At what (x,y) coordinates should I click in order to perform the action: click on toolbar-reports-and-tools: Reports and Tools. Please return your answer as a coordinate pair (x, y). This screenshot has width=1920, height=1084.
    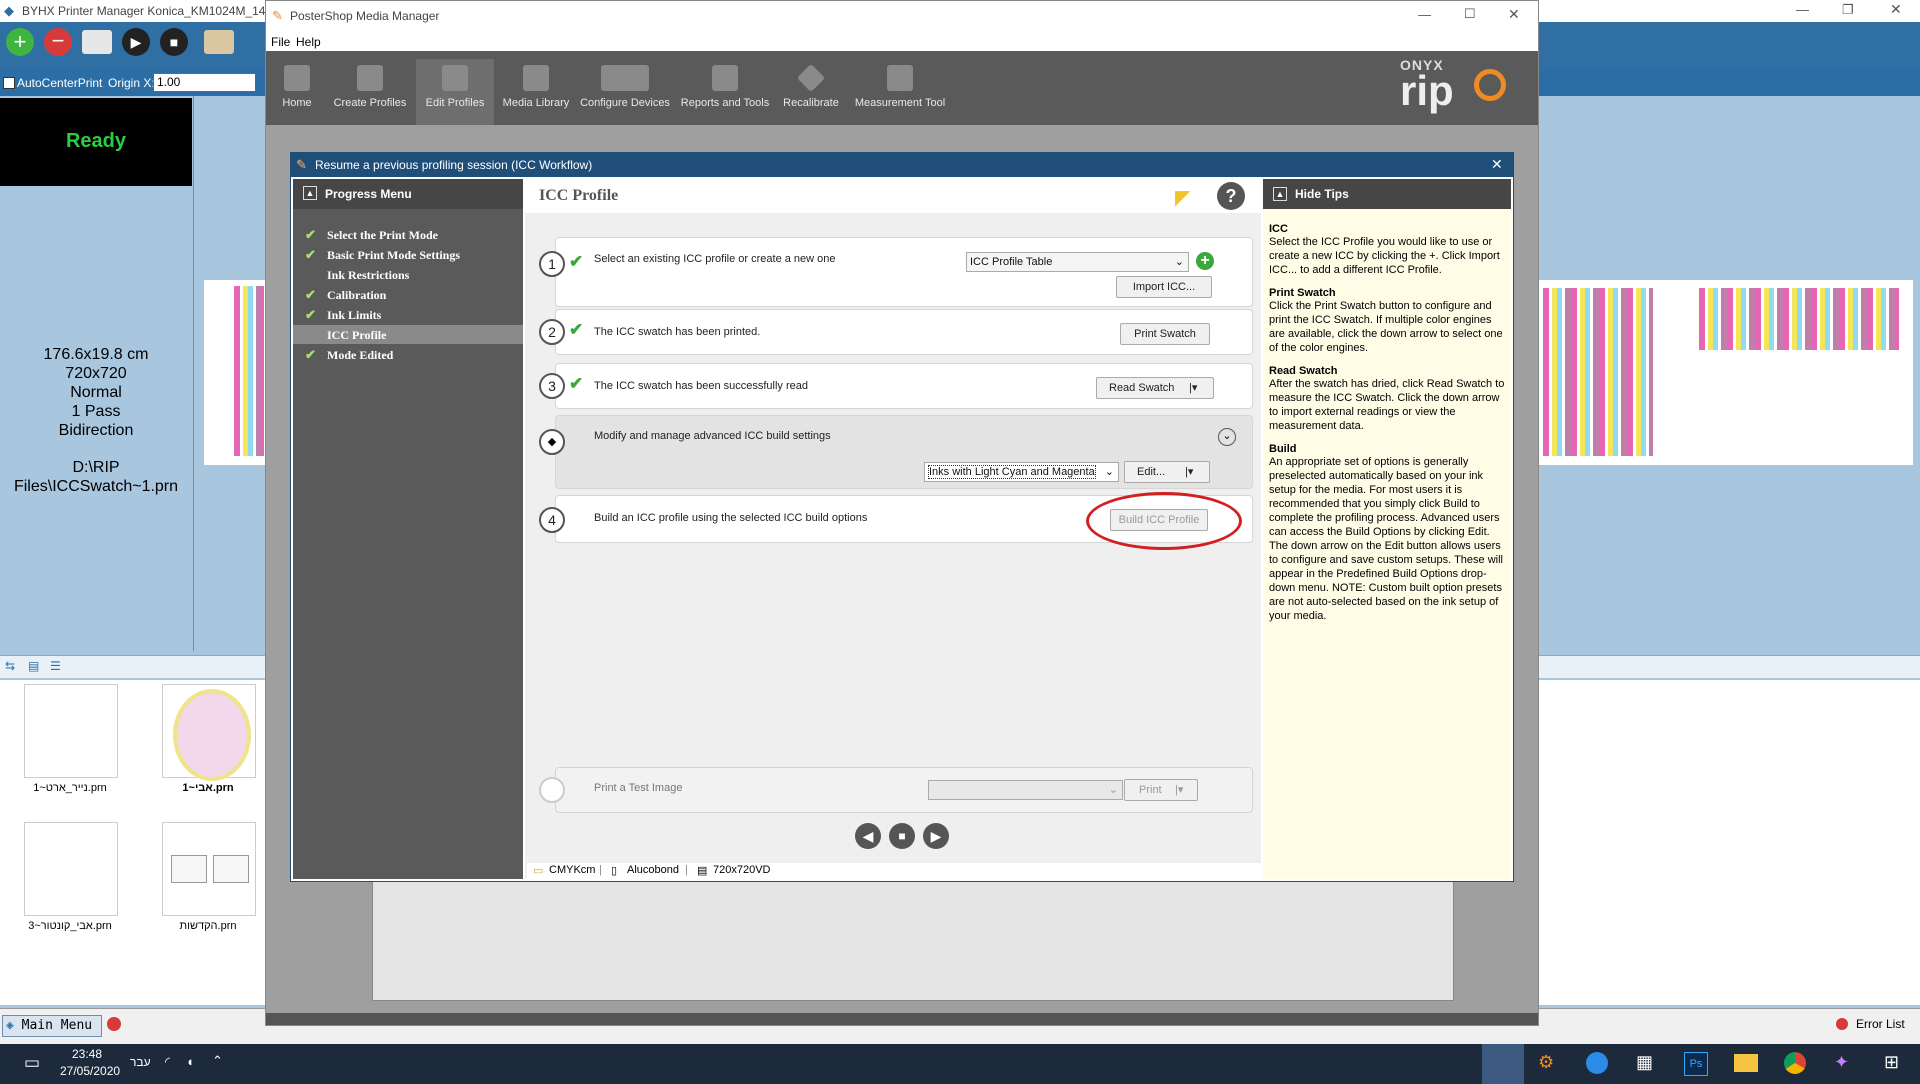
    Looking at the image, I should click on (725, 92).